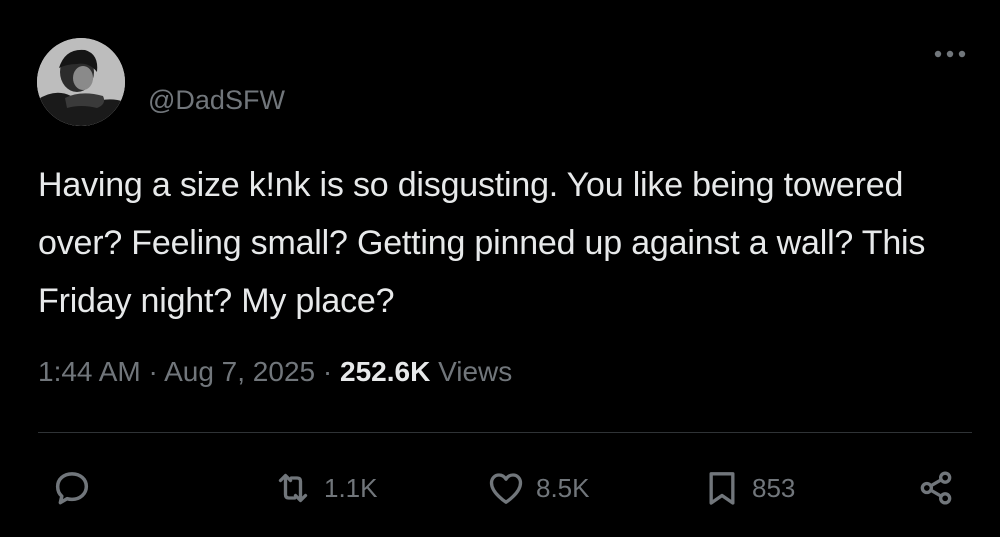  I want to click on more-dots-icon, so click(950, 54).